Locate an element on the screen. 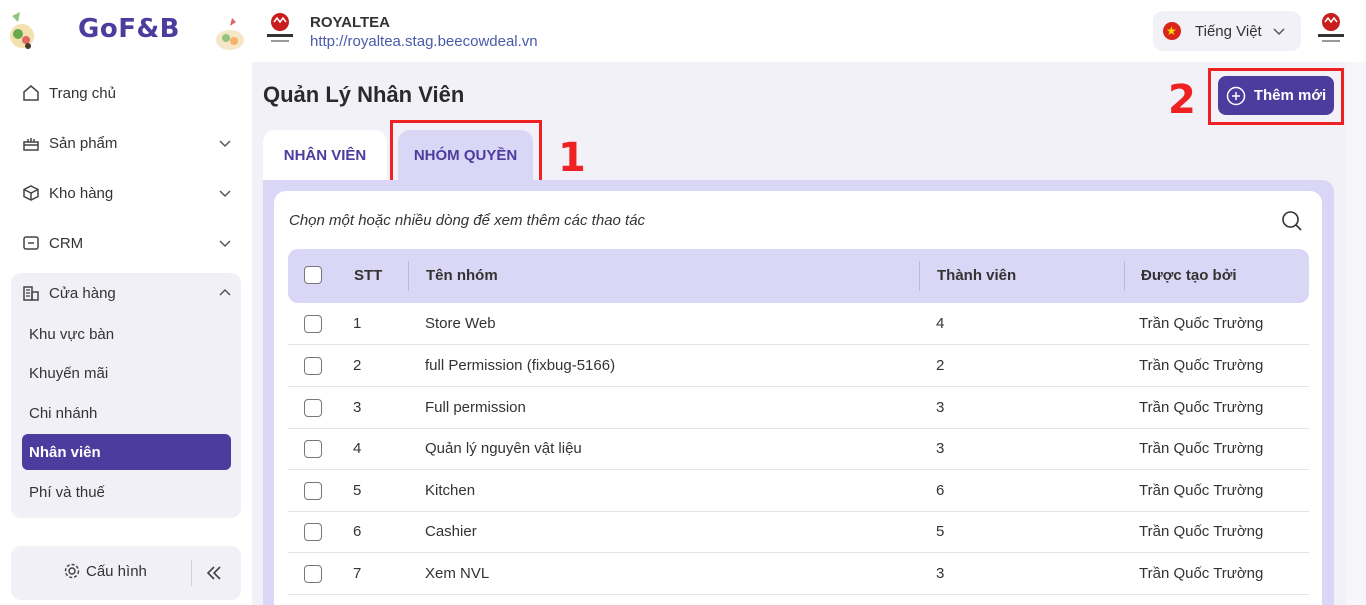 This screenshot has height=605, width=1366. annotation-number-2: 2 is located at coordinates (1182, 100).